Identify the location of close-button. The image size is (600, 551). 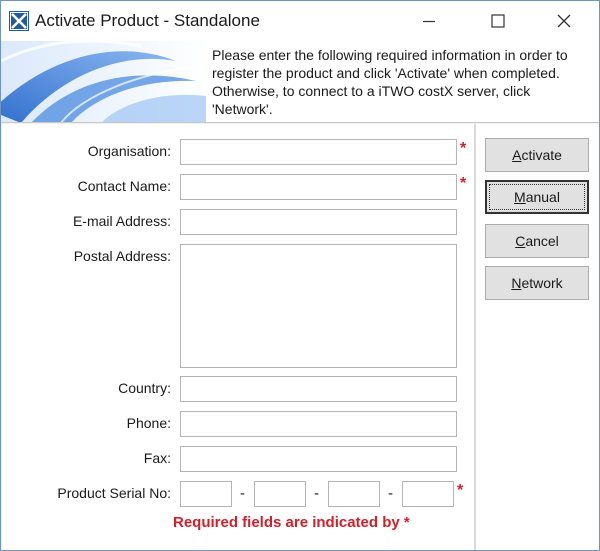
(564, 21).